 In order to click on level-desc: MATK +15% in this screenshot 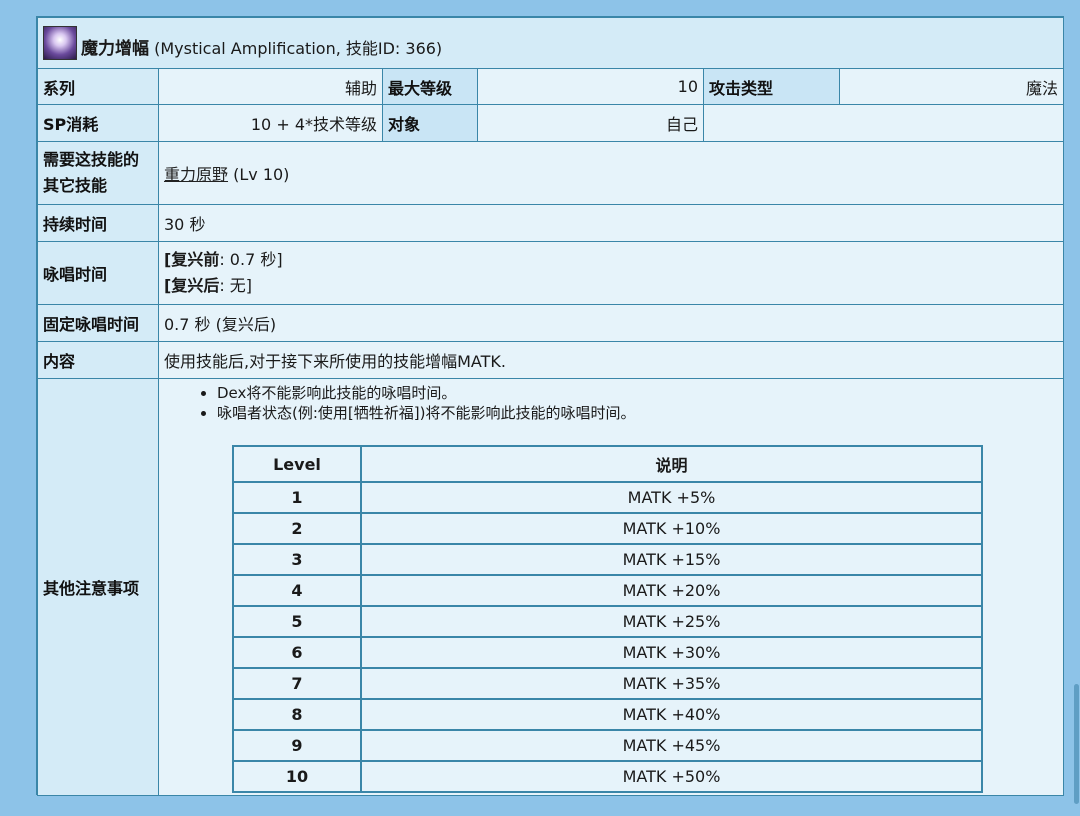, I will do `click(671, 559)`.